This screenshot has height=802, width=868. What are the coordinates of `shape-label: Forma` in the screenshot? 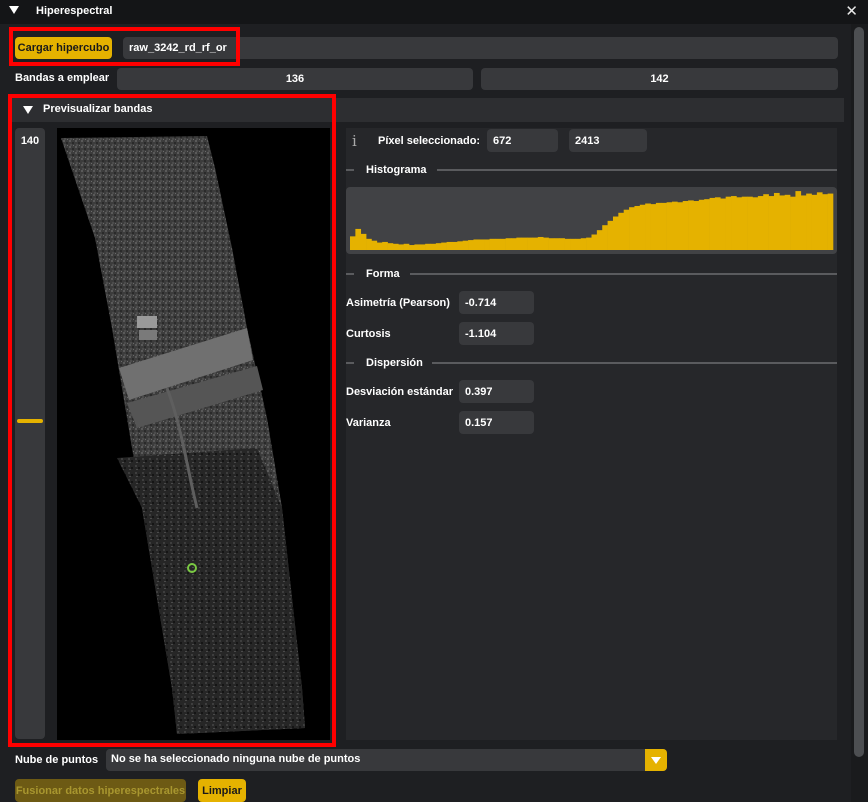 It's located at (383, 274).